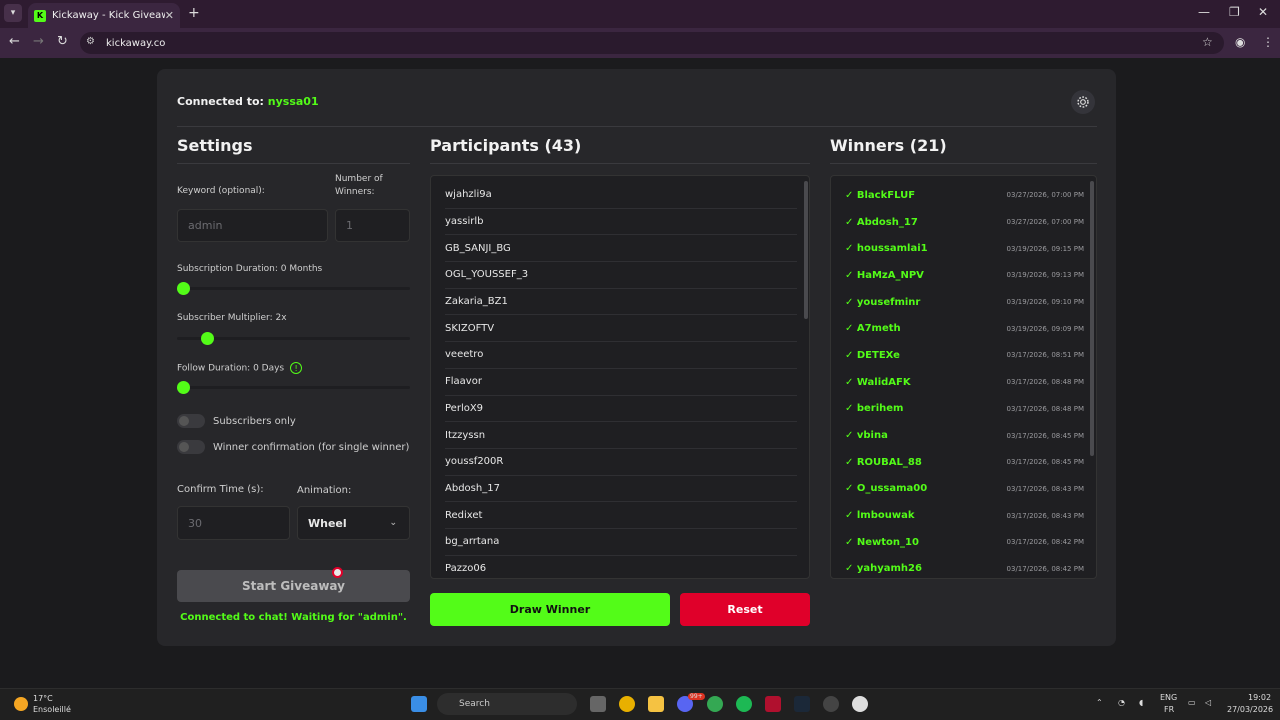  Describe the element at coordinates (293, 101) in the screenshot. I see `channel-name: nyssa01` at that location.